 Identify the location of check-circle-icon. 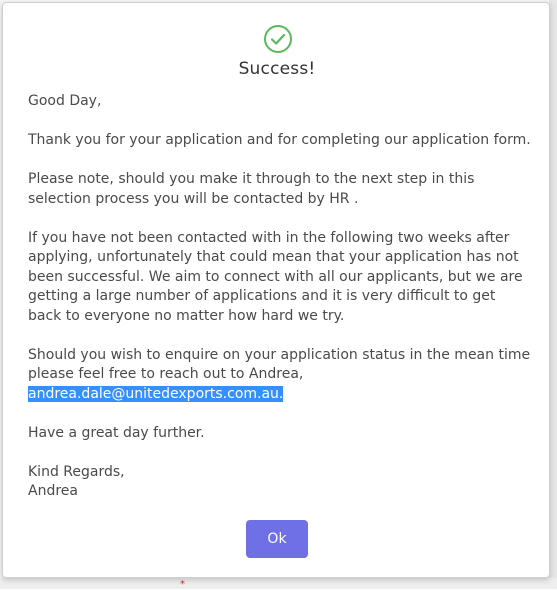
(278, 39).